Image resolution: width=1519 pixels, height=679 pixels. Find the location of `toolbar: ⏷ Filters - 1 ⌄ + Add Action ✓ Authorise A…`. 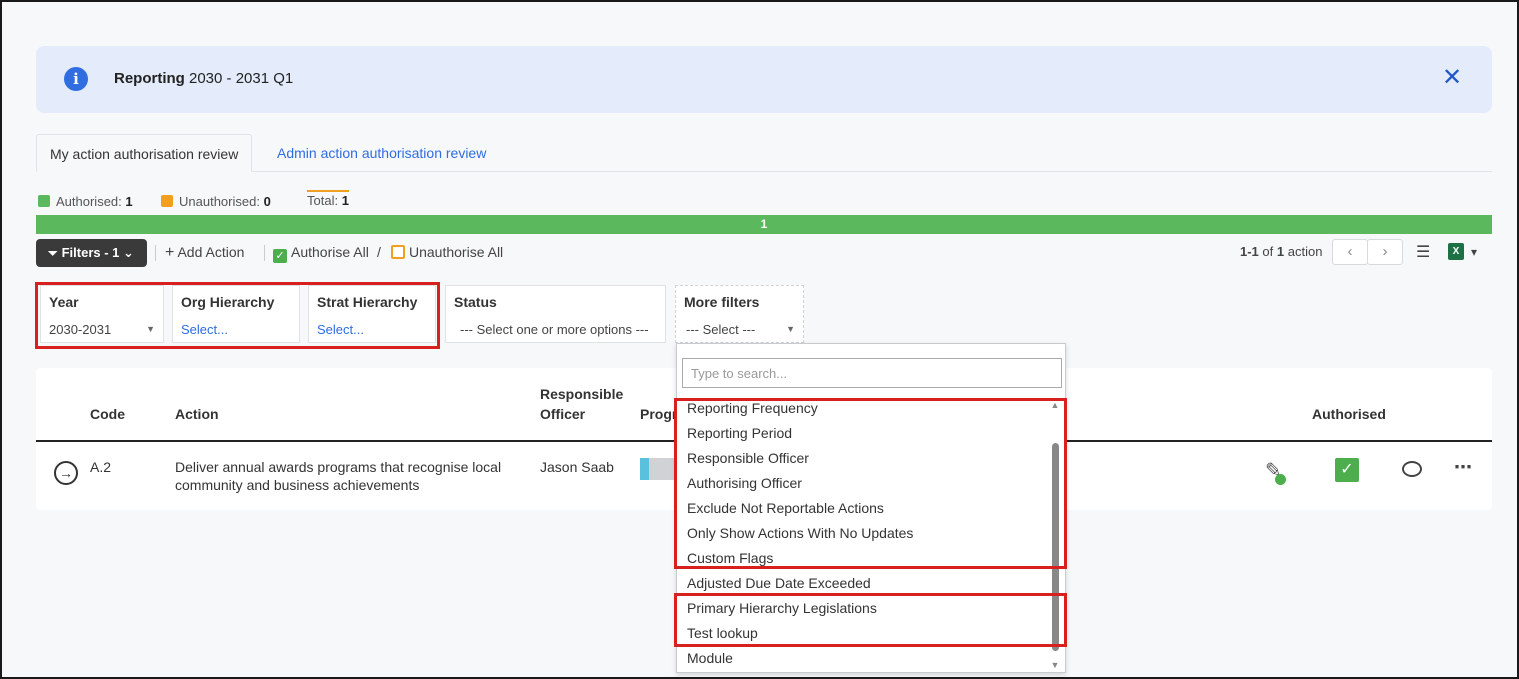

toolbar: ⏷ Filters - 1 ⌄ + Add Action ✓ Authorise A… is located at coordinates (764, 253).